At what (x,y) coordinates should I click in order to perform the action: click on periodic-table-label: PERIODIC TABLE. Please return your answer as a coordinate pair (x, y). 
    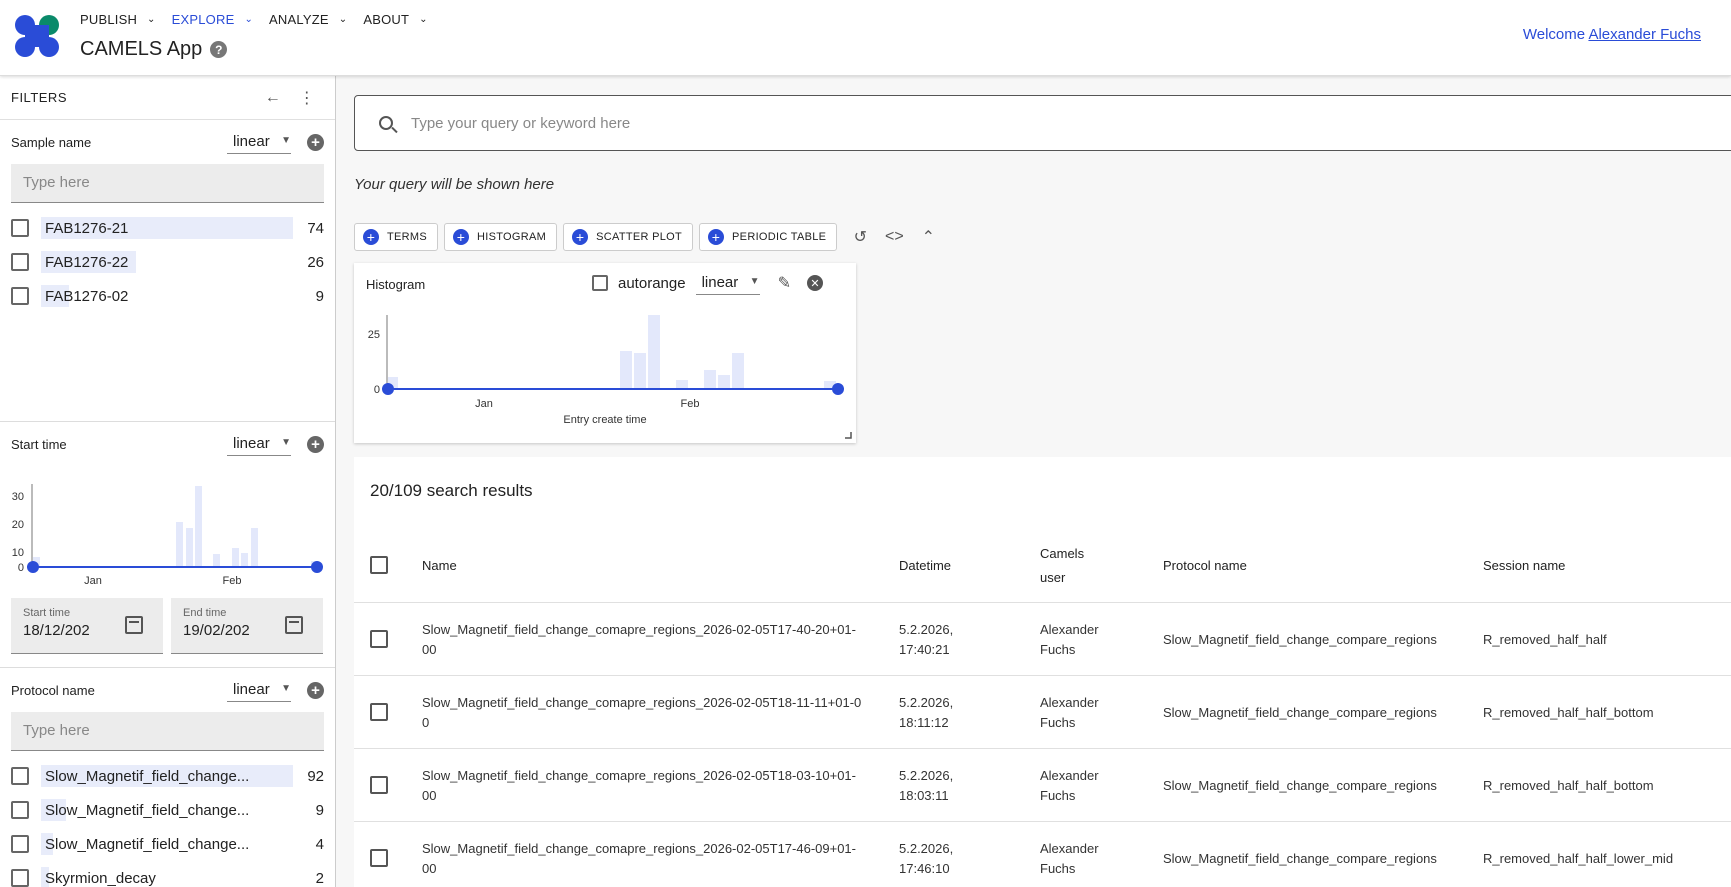
    Looking at the image, I should click on (779, 237).